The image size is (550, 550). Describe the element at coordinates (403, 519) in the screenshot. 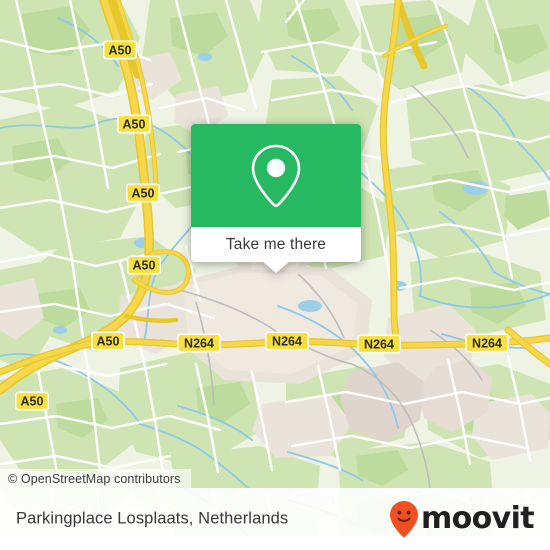

I see `moovit-smiley-pin-icon` at that location.